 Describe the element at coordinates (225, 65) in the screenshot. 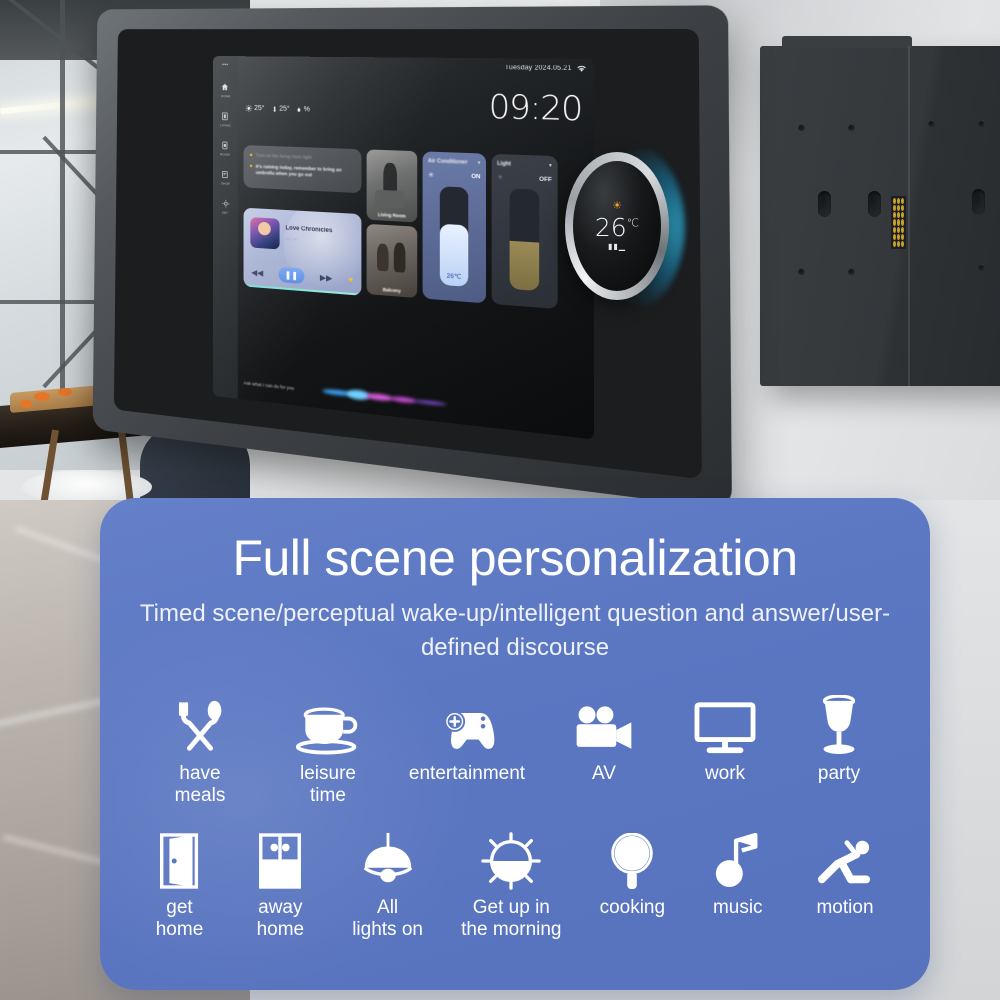

I see `menu-dots-icon: •••` at that location.